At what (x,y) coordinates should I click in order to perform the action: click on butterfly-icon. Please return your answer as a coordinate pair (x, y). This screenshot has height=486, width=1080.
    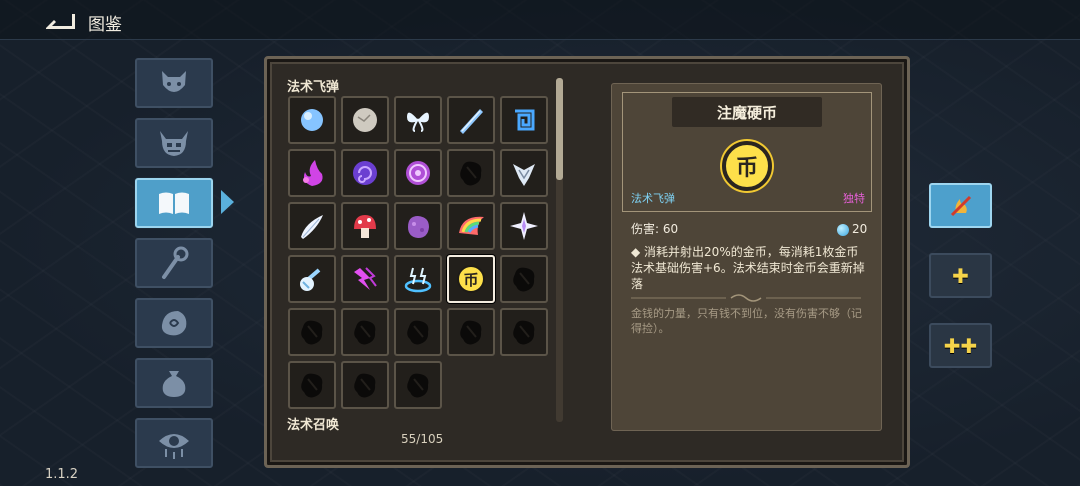
    Looking at the image, I should click on (418, 122).